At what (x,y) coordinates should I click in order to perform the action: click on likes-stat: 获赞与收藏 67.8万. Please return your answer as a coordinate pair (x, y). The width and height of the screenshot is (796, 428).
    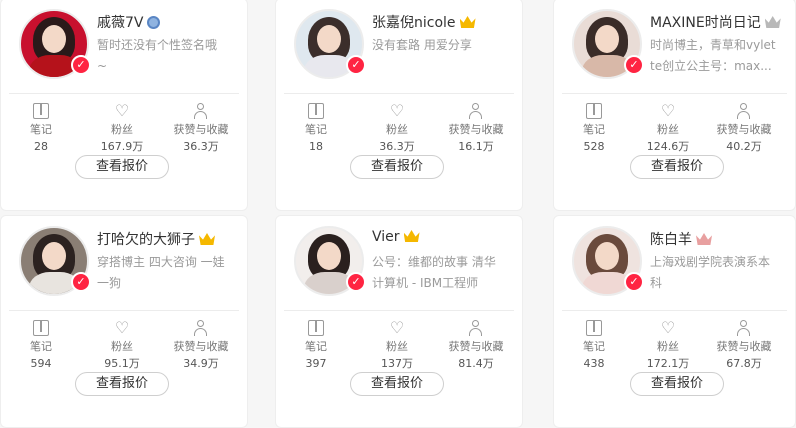
    Looking at the image, I should click on (744, 346).